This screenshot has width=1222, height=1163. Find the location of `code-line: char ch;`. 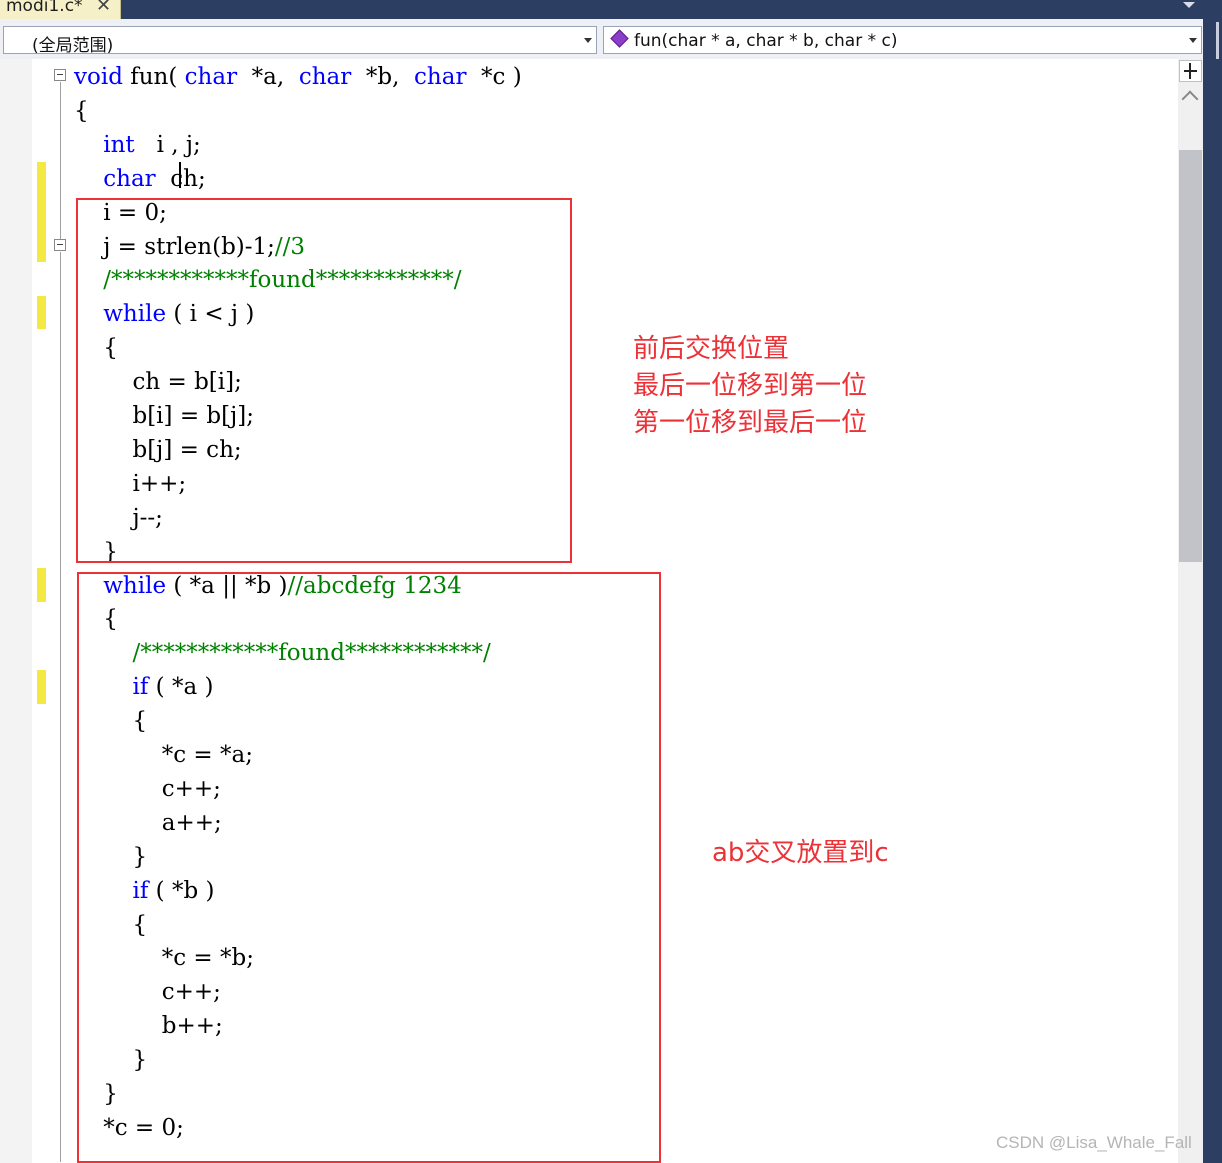

code-line: char ch; is located at coordinates (139, 179).